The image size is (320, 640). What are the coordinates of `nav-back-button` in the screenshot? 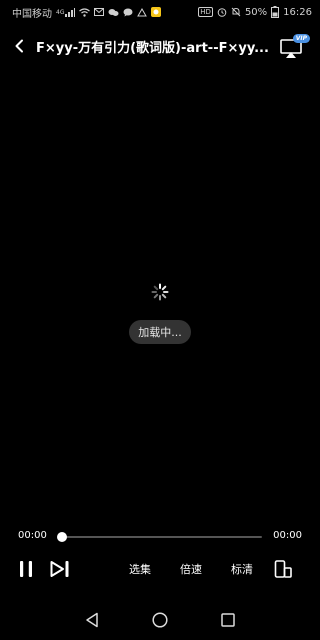 It's located at (92, 620).